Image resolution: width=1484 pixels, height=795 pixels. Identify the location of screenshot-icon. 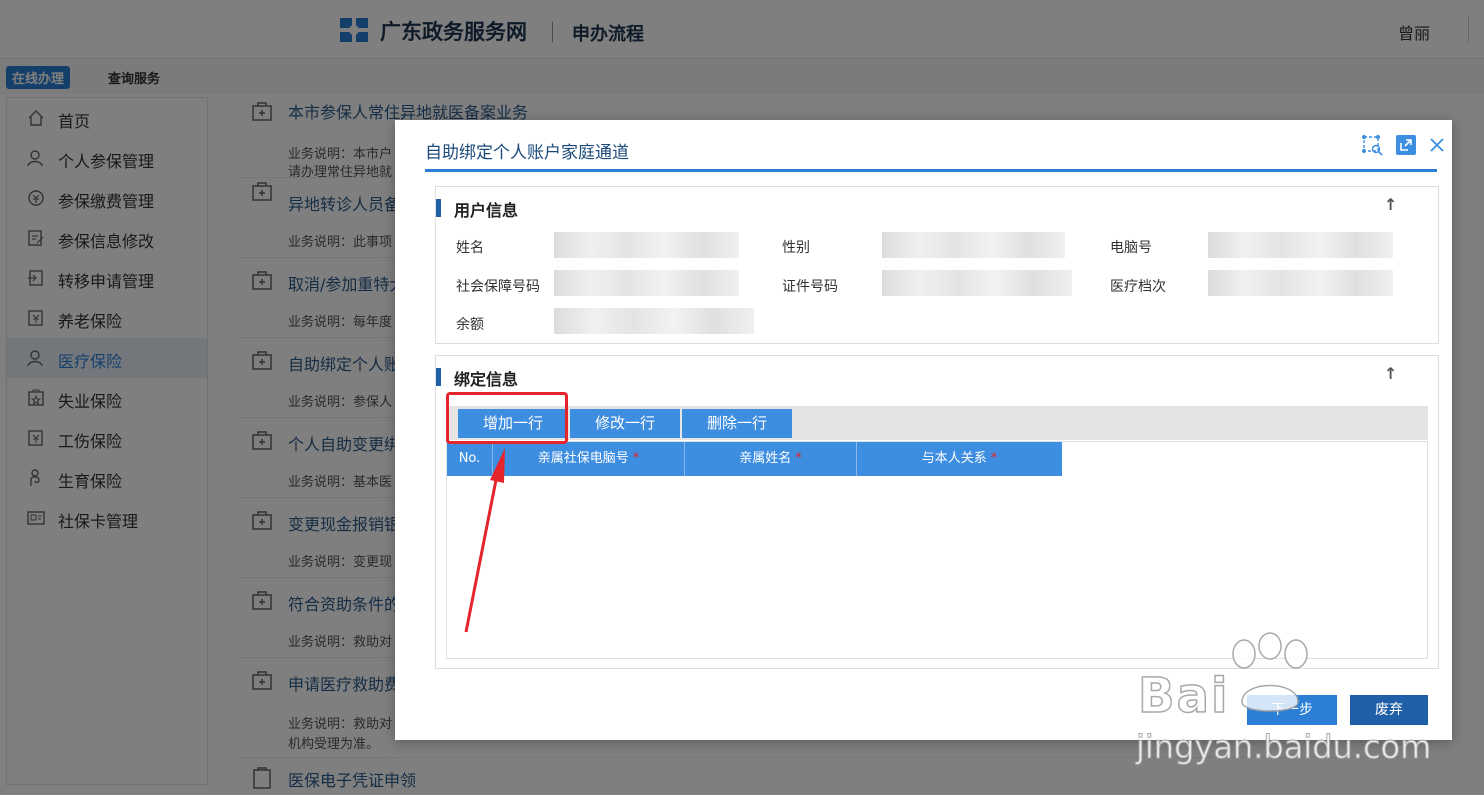
(1372, 145).